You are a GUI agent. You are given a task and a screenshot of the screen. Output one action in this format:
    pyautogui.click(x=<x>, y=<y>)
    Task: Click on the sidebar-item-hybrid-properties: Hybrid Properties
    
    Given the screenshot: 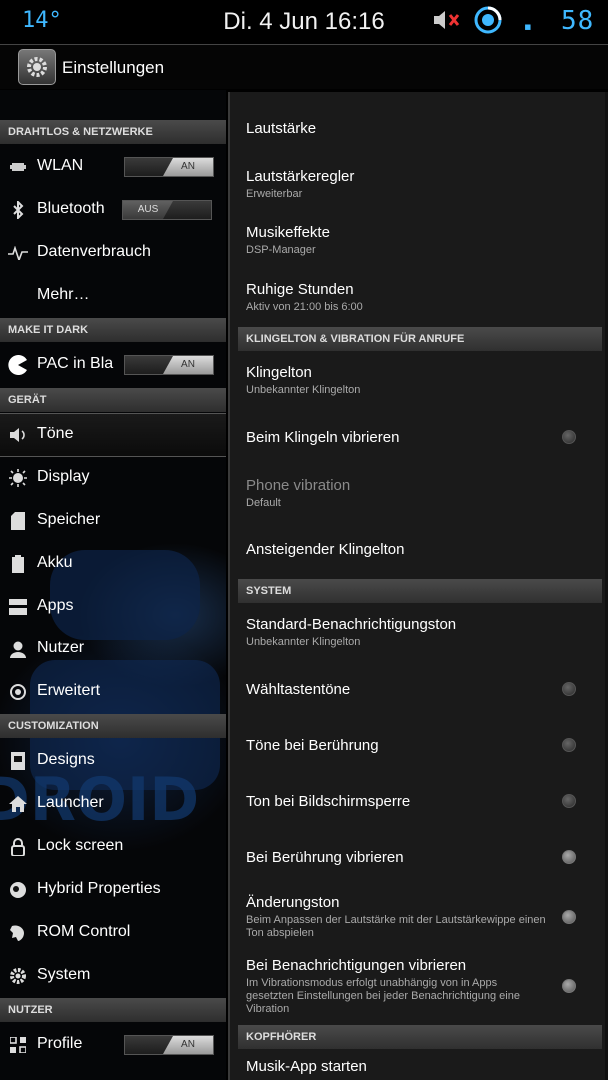 What is the action you would take?
    pyautogui.click(x=113, y=890)
    